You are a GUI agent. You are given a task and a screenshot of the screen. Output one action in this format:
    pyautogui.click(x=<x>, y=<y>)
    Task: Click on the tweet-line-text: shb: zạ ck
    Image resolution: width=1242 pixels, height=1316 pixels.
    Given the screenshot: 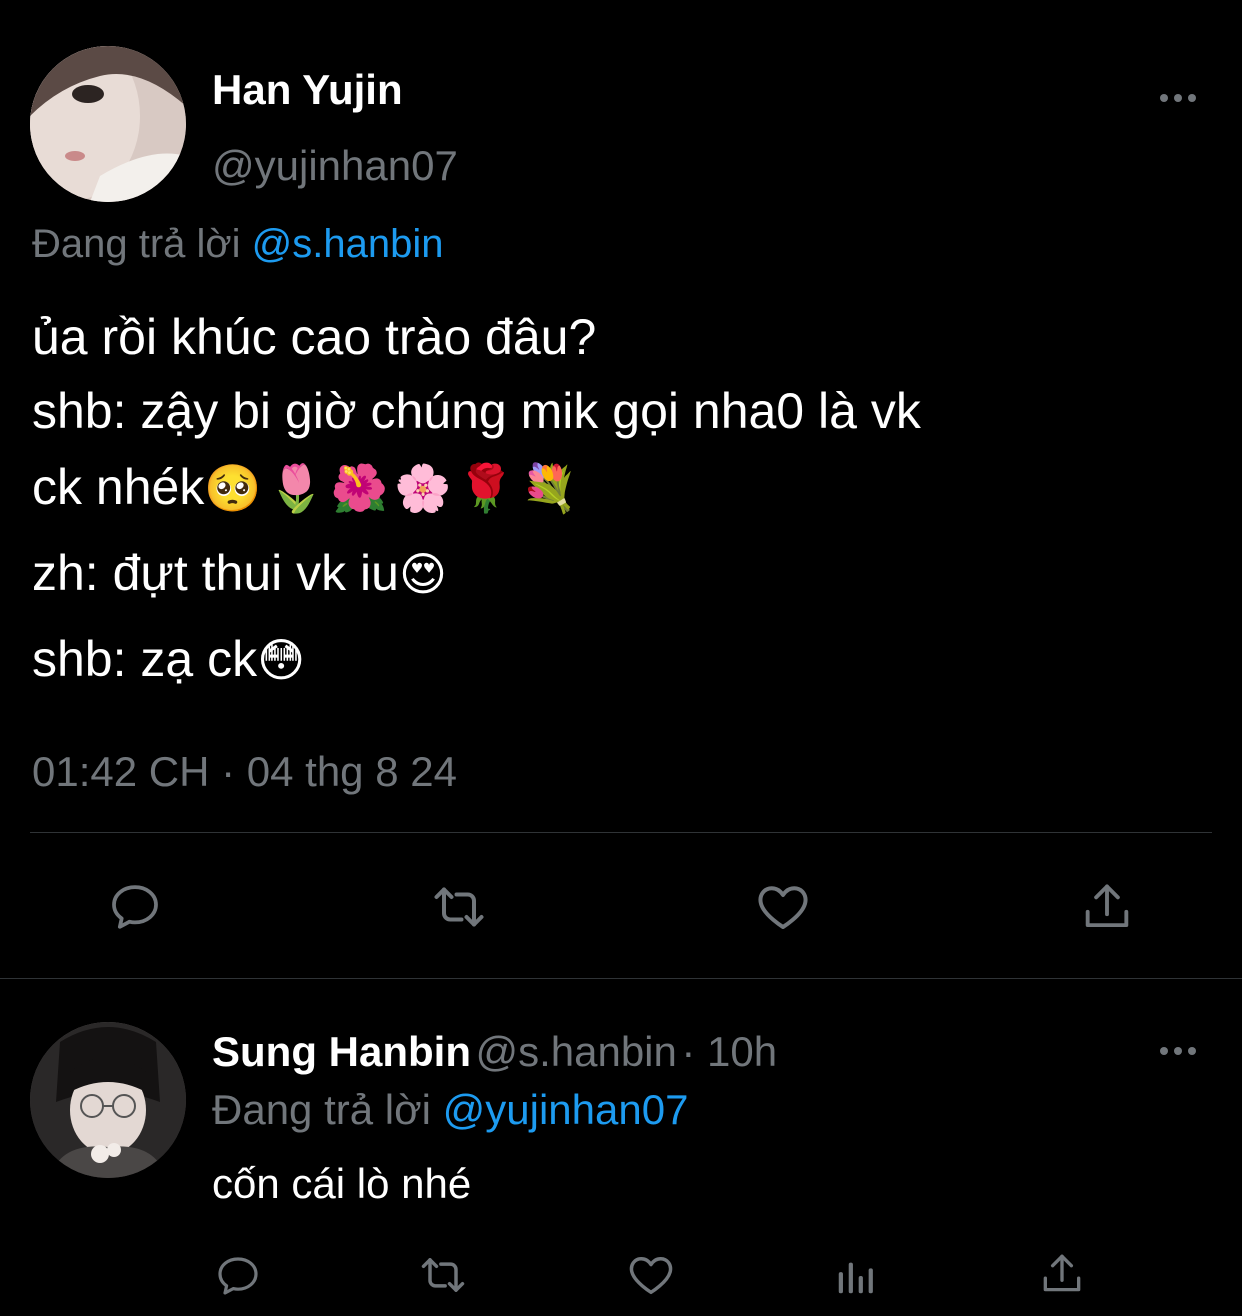 What is the action you would take?
    pyautogui.click(x=145, y=659)
    